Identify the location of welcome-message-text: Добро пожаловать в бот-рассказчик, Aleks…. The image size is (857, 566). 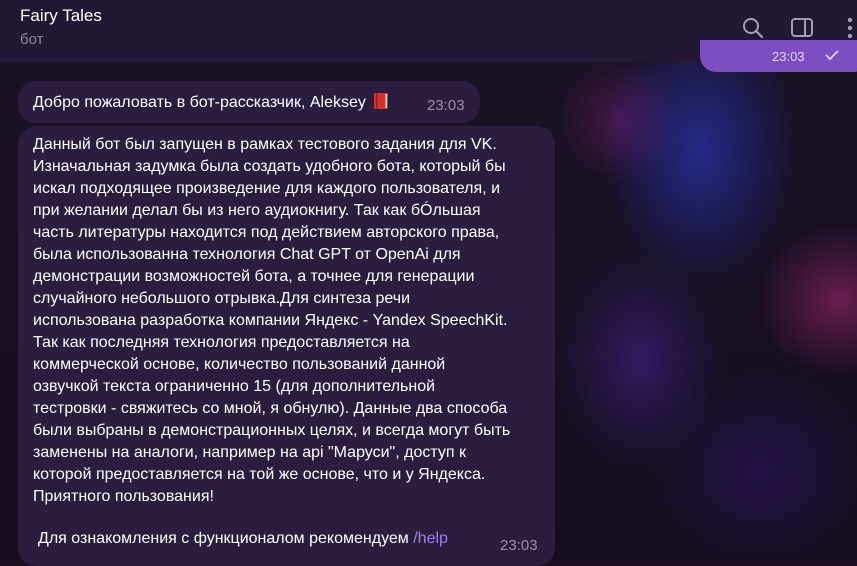
(211, 102).